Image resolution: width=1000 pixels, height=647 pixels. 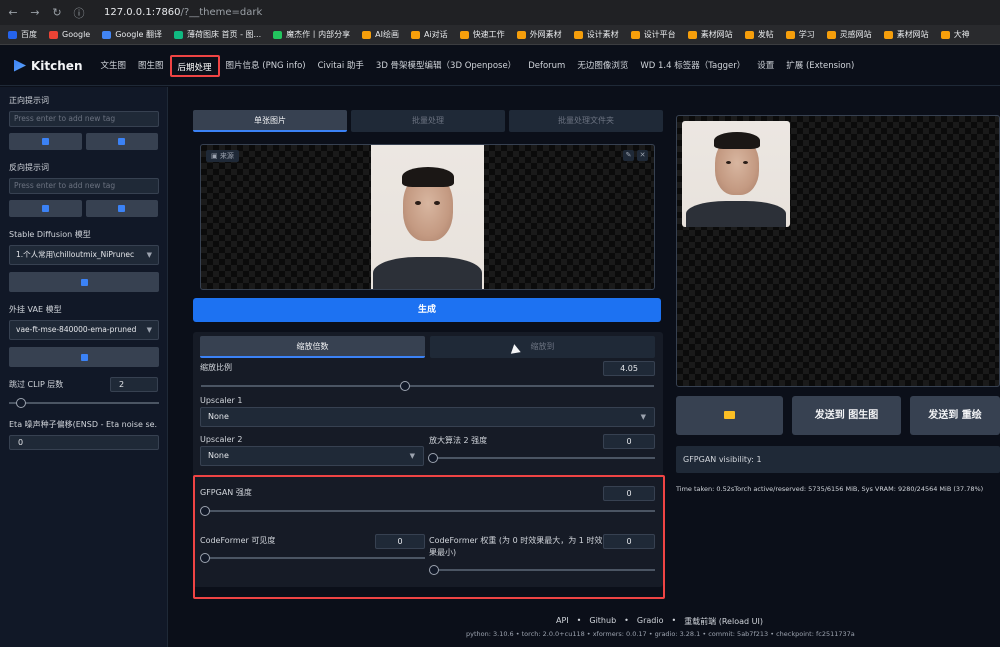 I want to click on app-logo-text: Kitchen, so click(x=57, y=65).